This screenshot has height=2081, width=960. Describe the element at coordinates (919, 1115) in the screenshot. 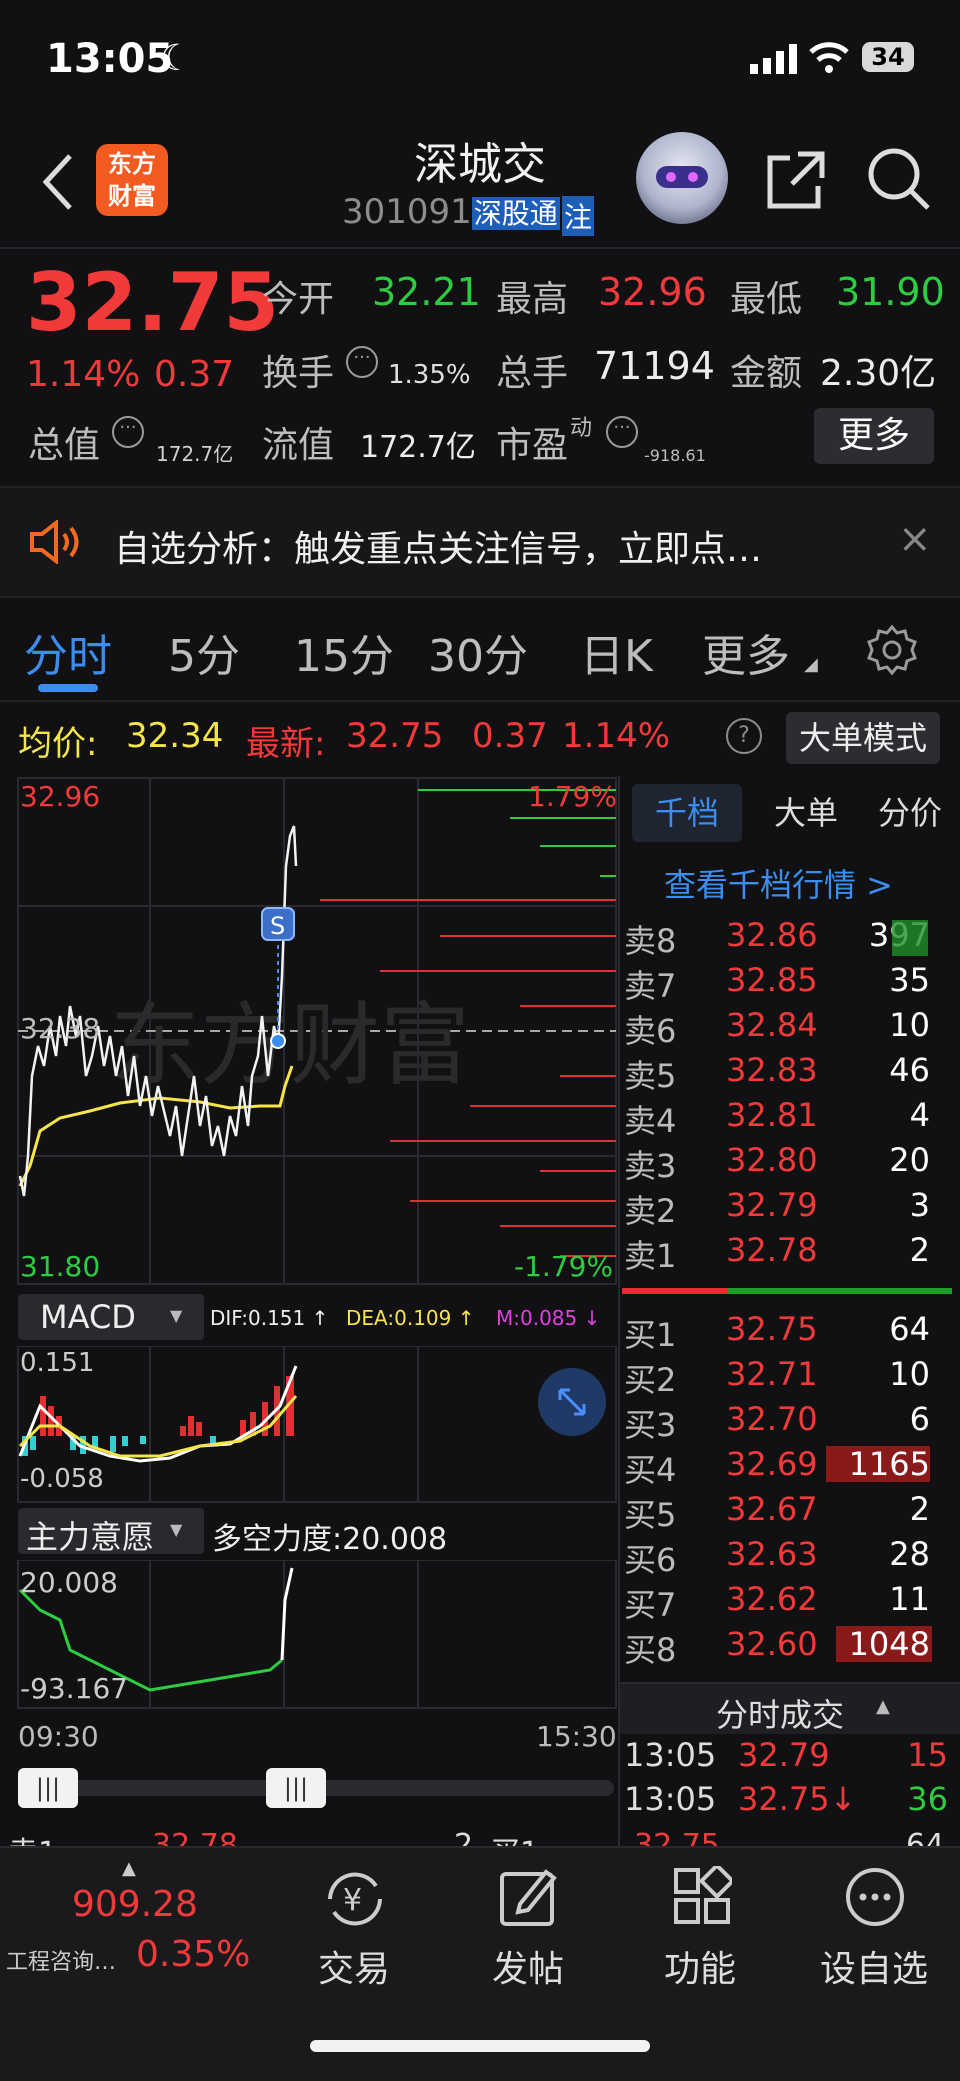

I see `ask-volume: 4` at that location.